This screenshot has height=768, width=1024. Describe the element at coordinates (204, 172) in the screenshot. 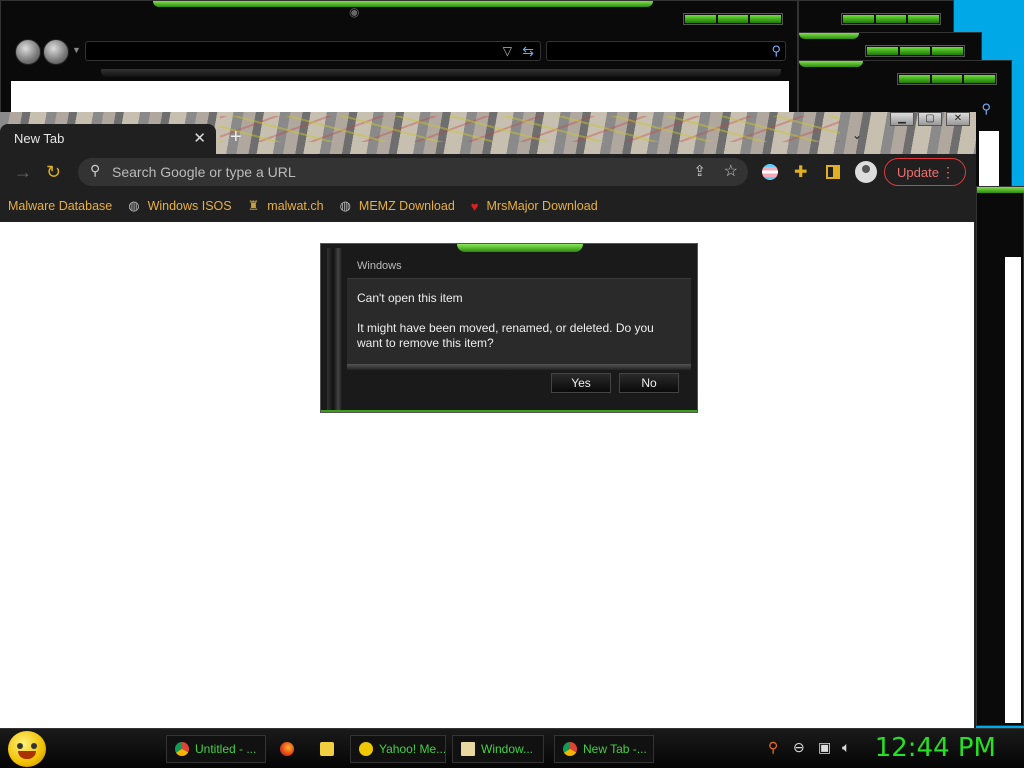

I see `omnibox-placeholder: Search Google or type a URL` at that location.